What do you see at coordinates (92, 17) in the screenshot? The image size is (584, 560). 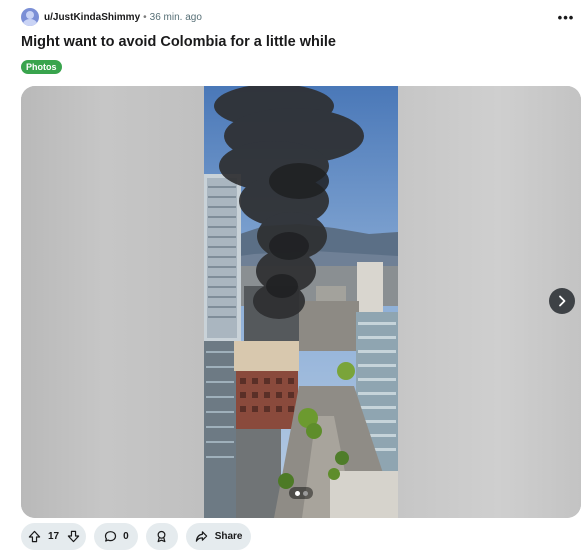 I see `author-link: u/JustKindaShimmy` at bounding box center [92, 17].